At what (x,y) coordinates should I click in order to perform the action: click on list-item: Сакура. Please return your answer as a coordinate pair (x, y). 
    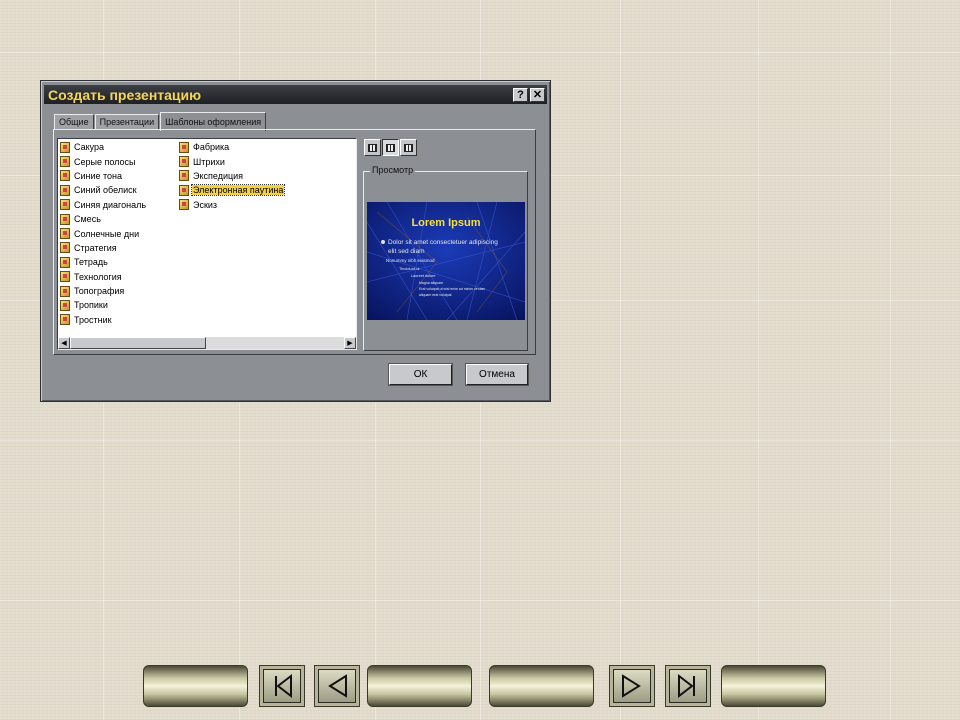
    Looking at the image, I should click on (103, 147).